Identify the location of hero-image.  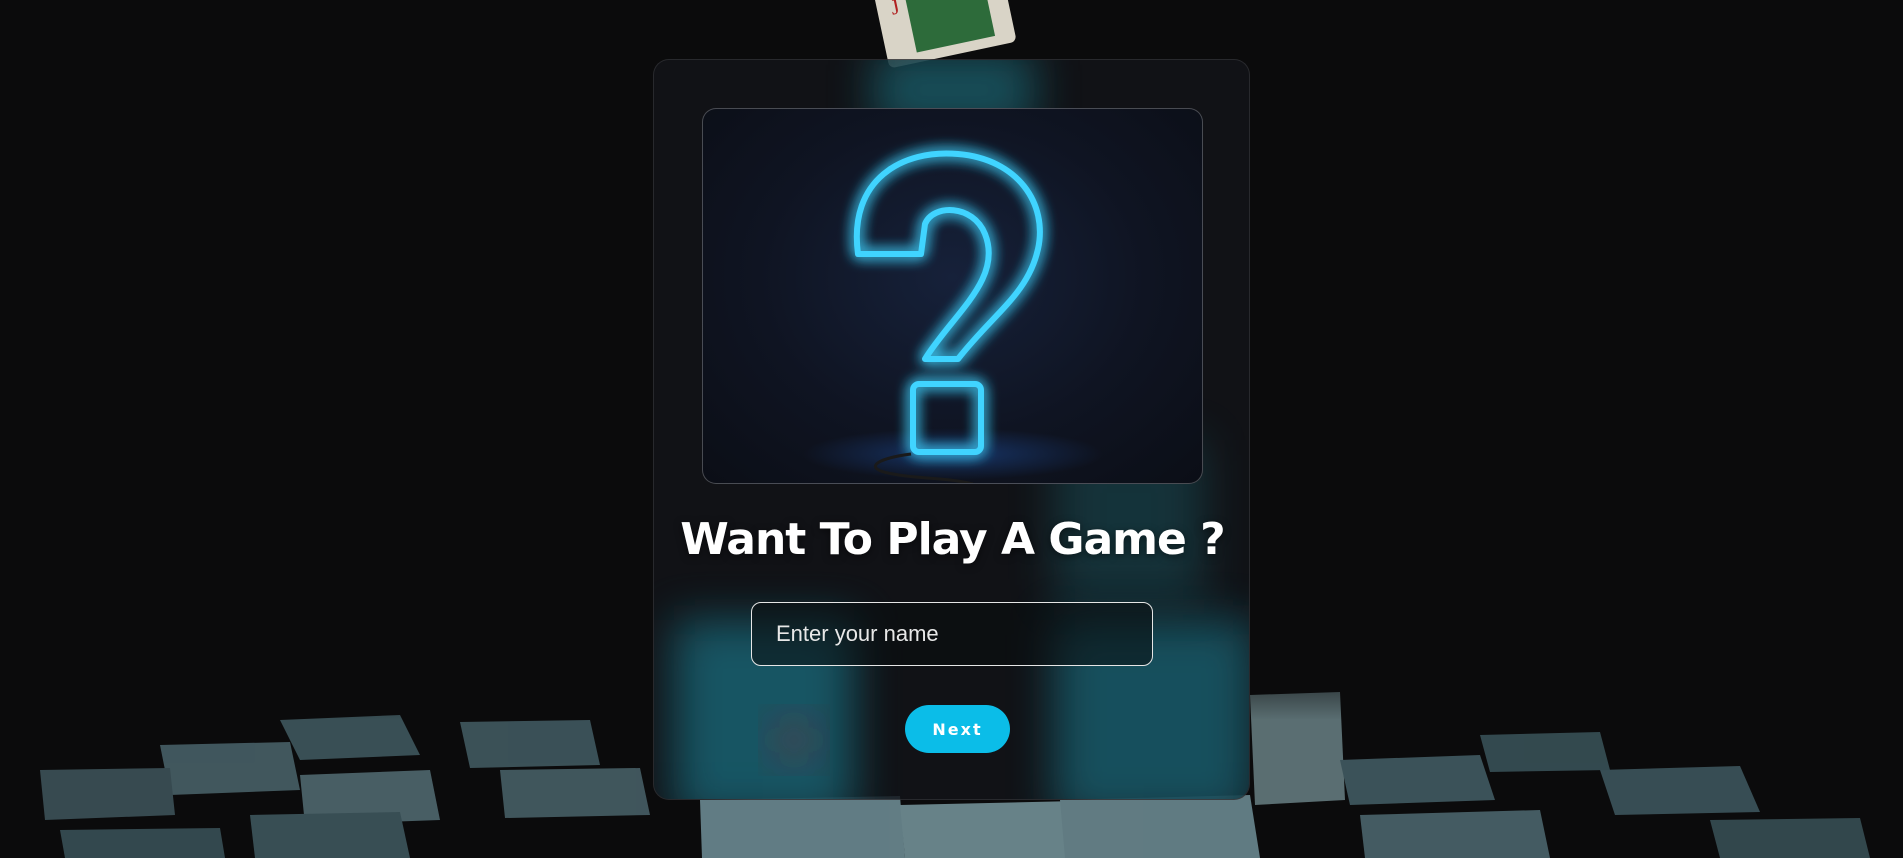
(952, 296).